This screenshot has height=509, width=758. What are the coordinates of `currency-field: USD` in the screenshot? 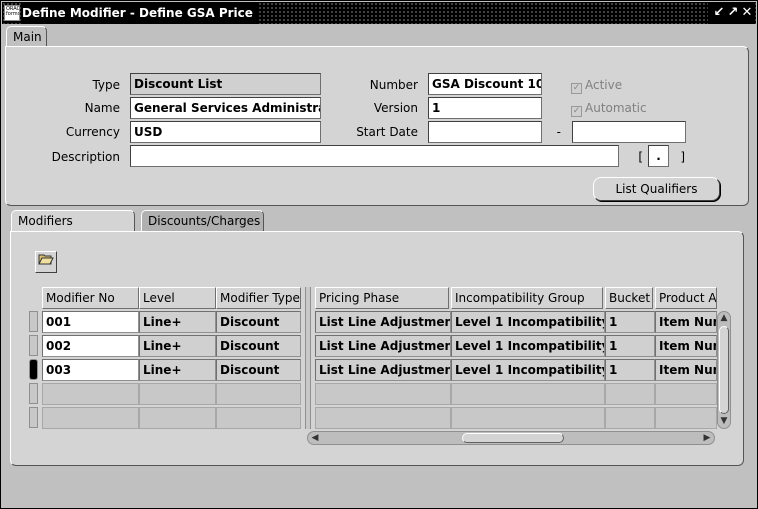 It's located at (225, 132).